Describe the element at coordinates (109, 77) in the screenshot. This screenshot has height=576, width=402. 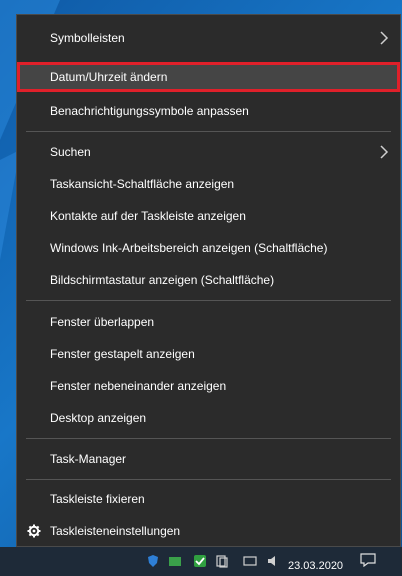
I see `menu-item-label: Datum/Uhrzeit ändern` at that location.